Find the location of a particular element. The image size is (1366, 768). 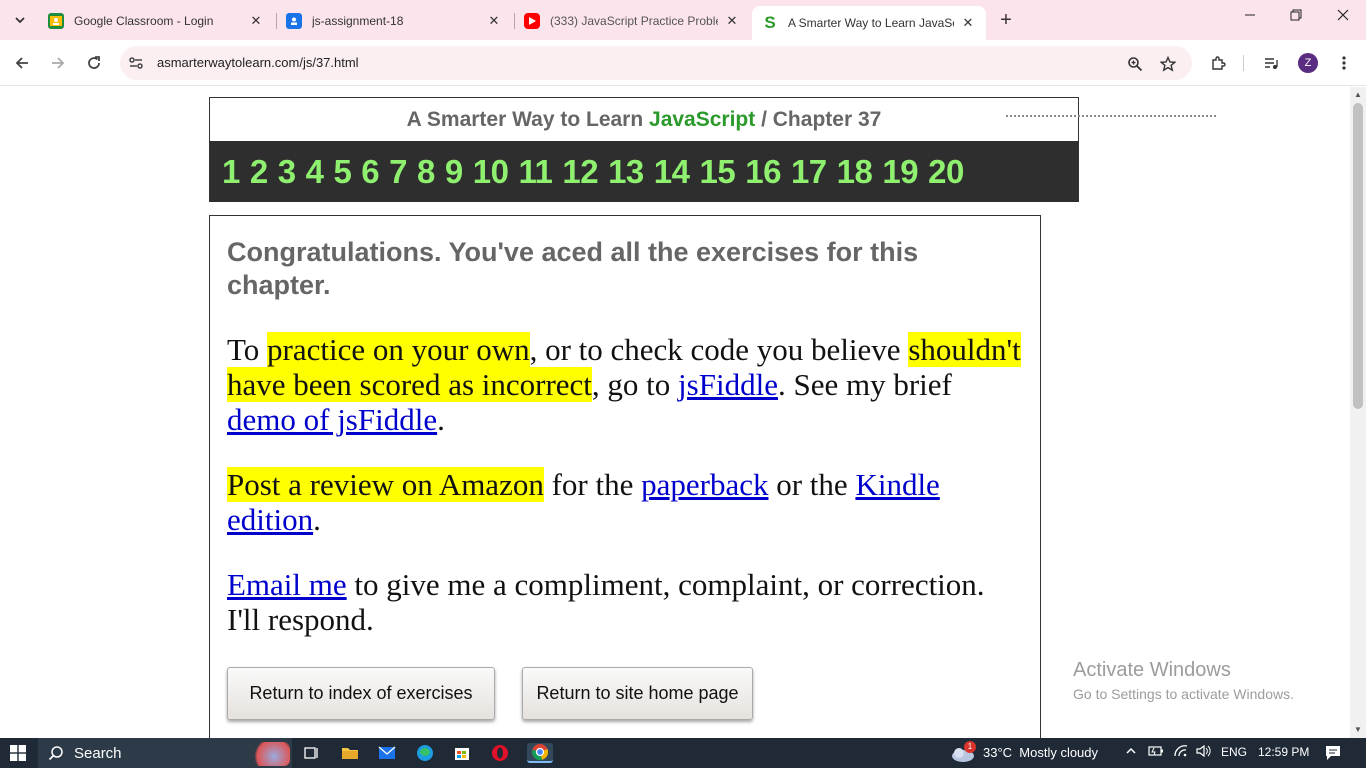

media-controls-button is located at coordinates (1271, 63).